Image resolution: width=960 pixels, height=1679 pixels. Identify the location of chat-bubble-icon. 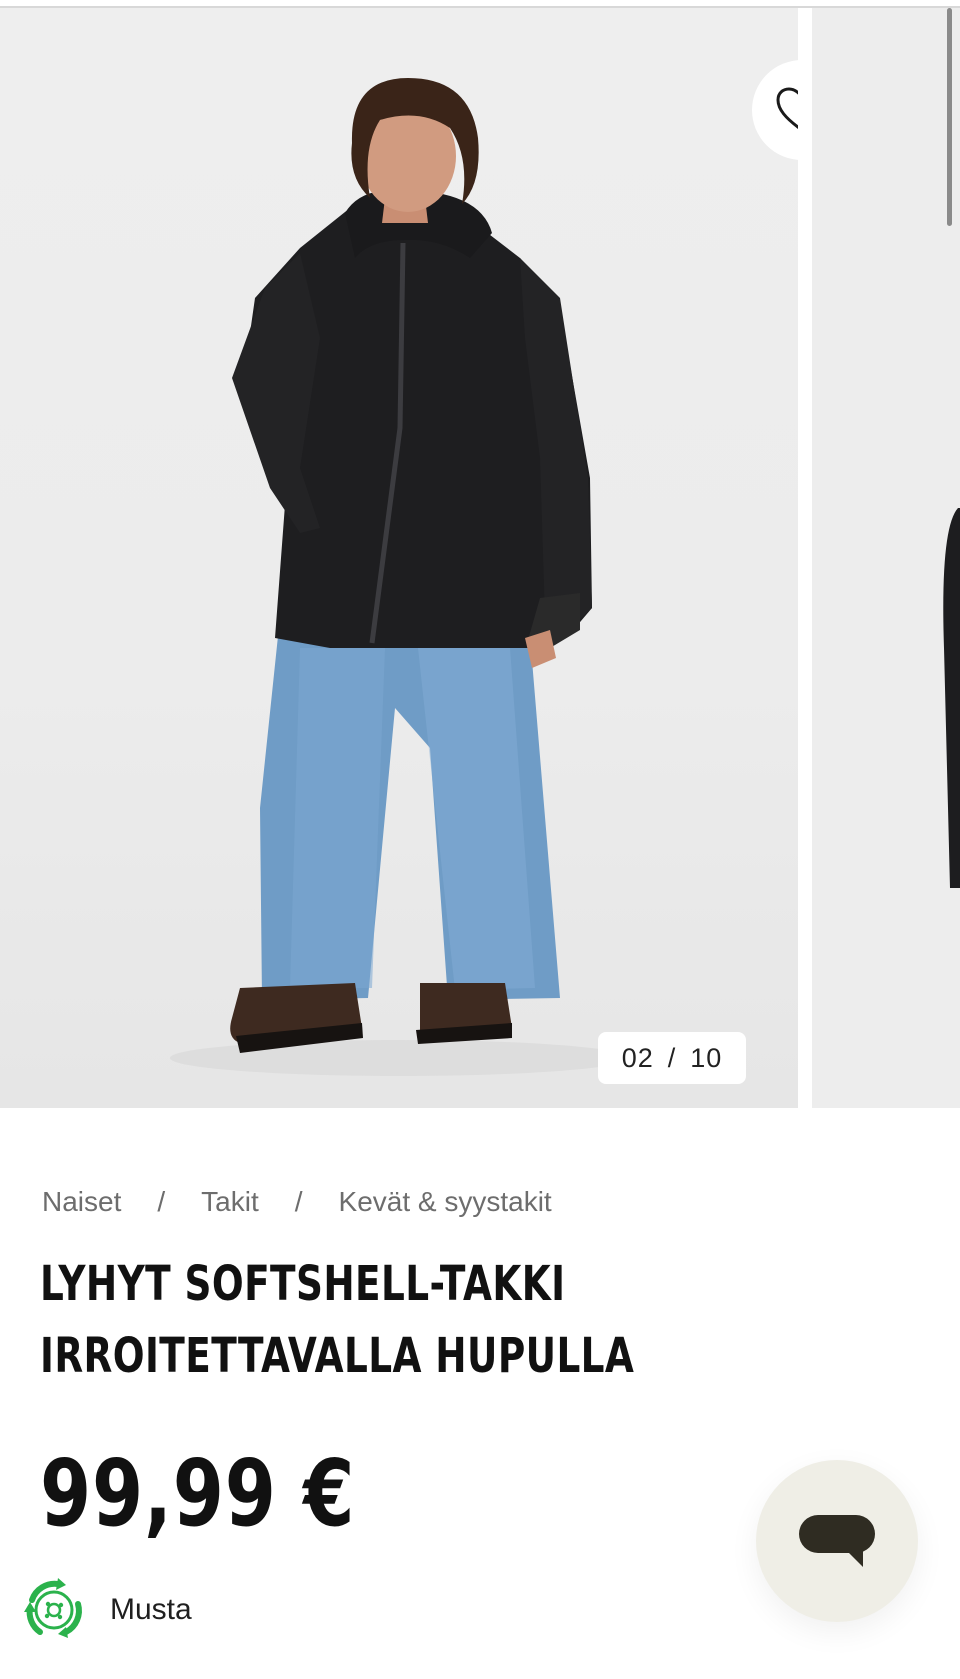
(837, 1541).